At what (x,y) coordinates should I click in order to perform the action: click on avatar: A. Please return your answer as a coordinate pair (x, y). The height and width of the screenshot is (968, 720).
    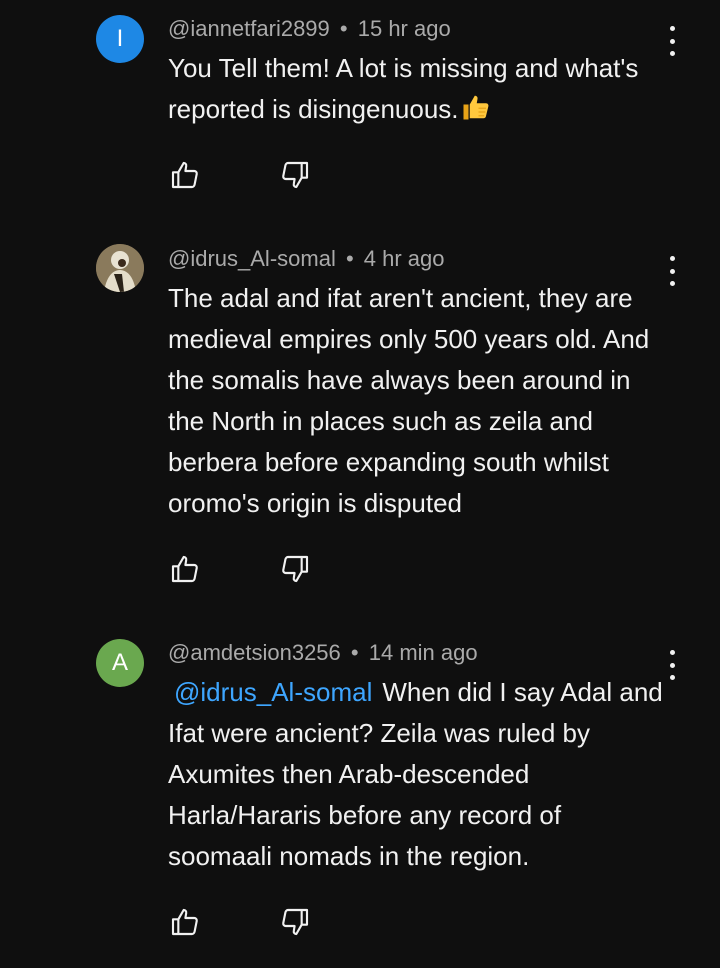
    Looking at the image, I should click on (120, 663).